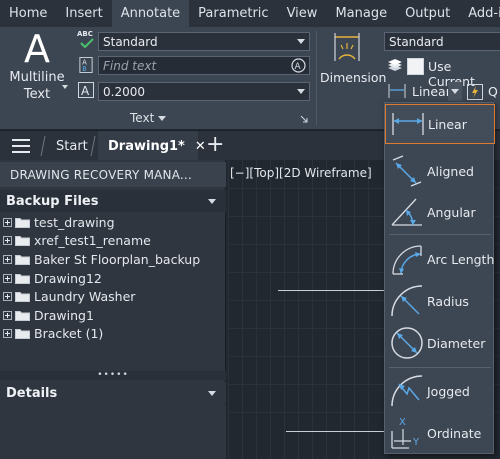  I want to click on text-height-select: 0.2000, so click(204, 91).